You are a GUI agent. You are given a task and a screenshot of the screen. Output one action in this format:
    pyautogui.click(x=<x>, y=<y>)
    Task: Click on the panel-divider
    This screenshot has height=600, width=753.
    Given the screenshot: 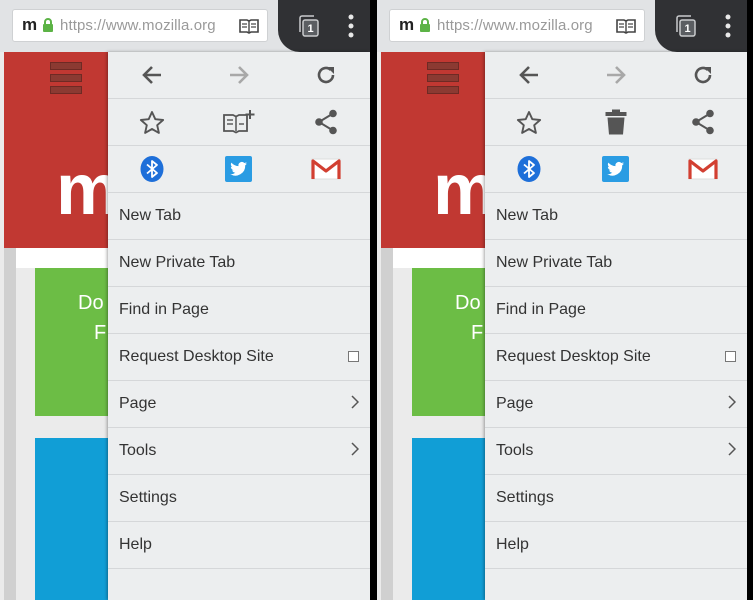 What is the action you would take?
    pyautogui.click(x=373, y=300)
    